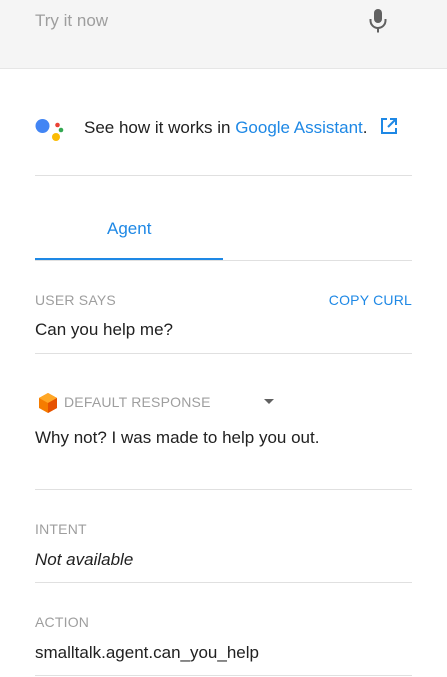 This screenshot has height=677, width=447. What do you see at coordinates (84, 559) in the screenshot?
I see `intent-value: Not available` at bounding box center [84, 559].